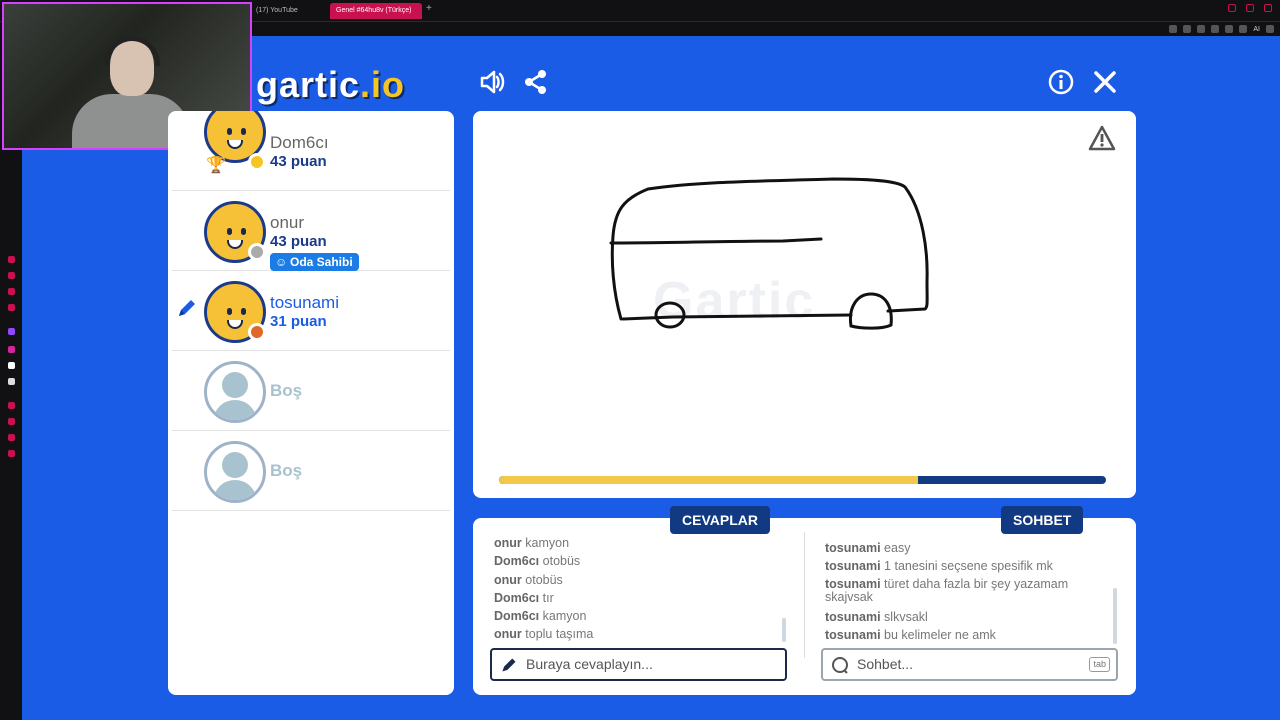  Describe the element at coordinates (492, 82) in the screenshot. I see `sound-icon` at that location.